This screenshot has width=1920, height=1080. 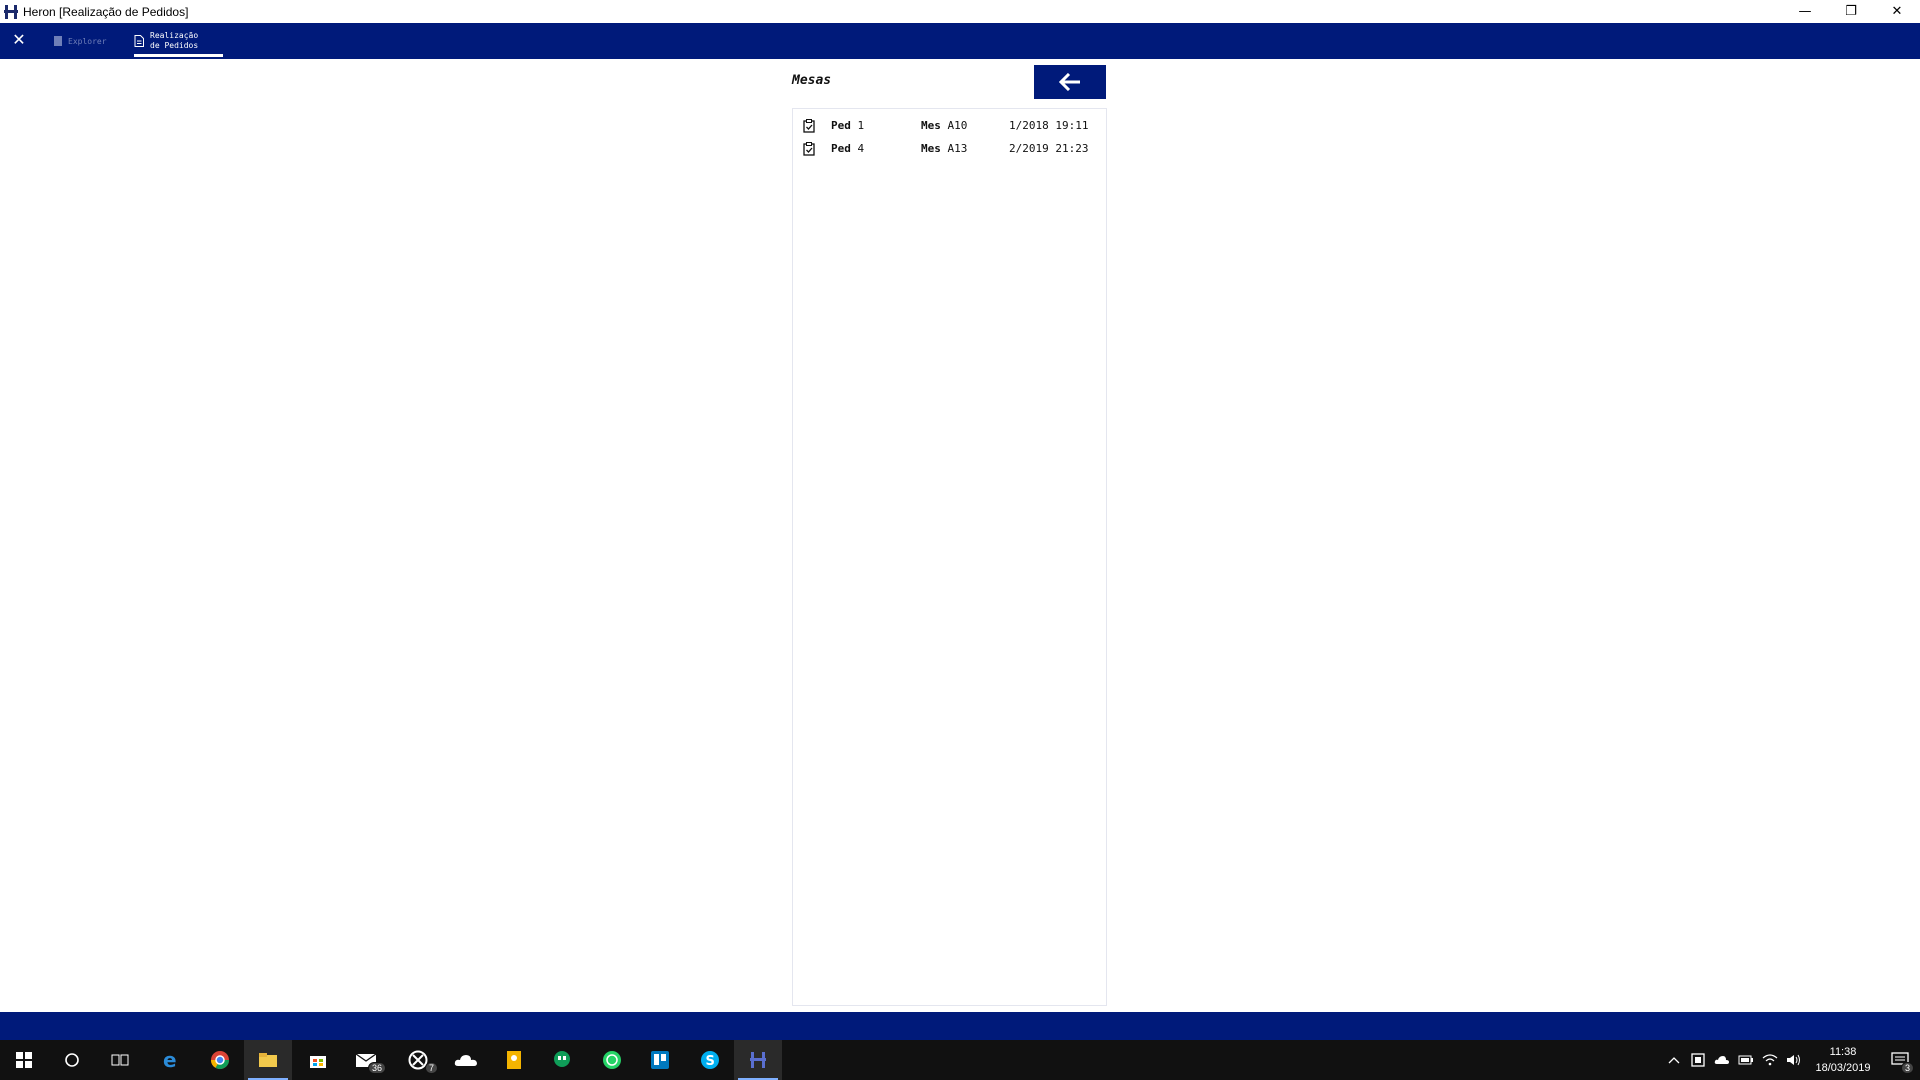 I want to click on active-tab-indicator, so click(x=178, y=55).